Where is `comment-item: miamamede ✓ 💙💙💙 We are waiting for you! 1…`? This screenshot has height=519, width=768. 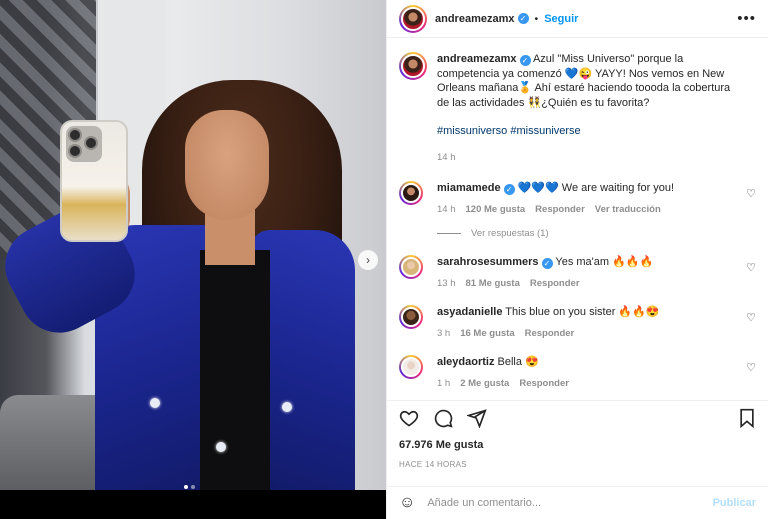 comment-item: miamamede ✓ 💙💙💙 We are waiting for you! 1… is located at coordinates (577, 198).